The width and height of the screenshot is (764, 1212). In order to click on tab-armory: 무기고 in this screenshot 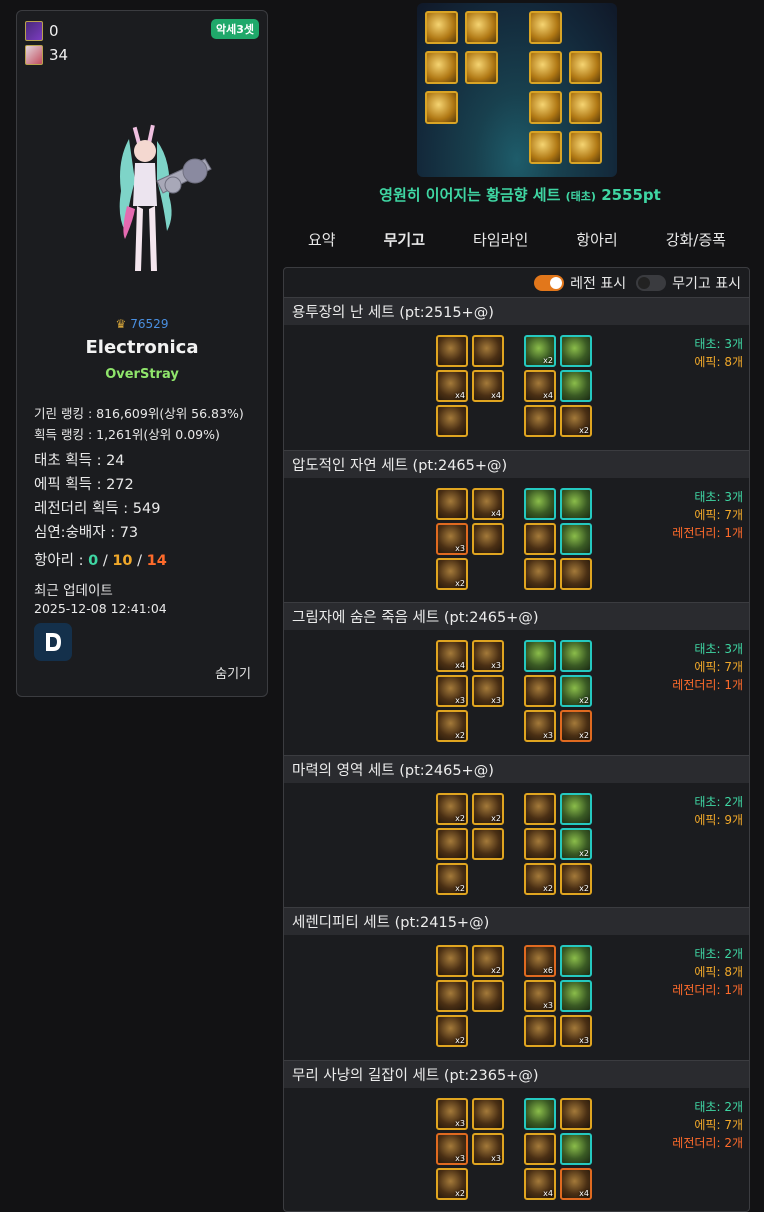, I will do `click(406, 247)`.